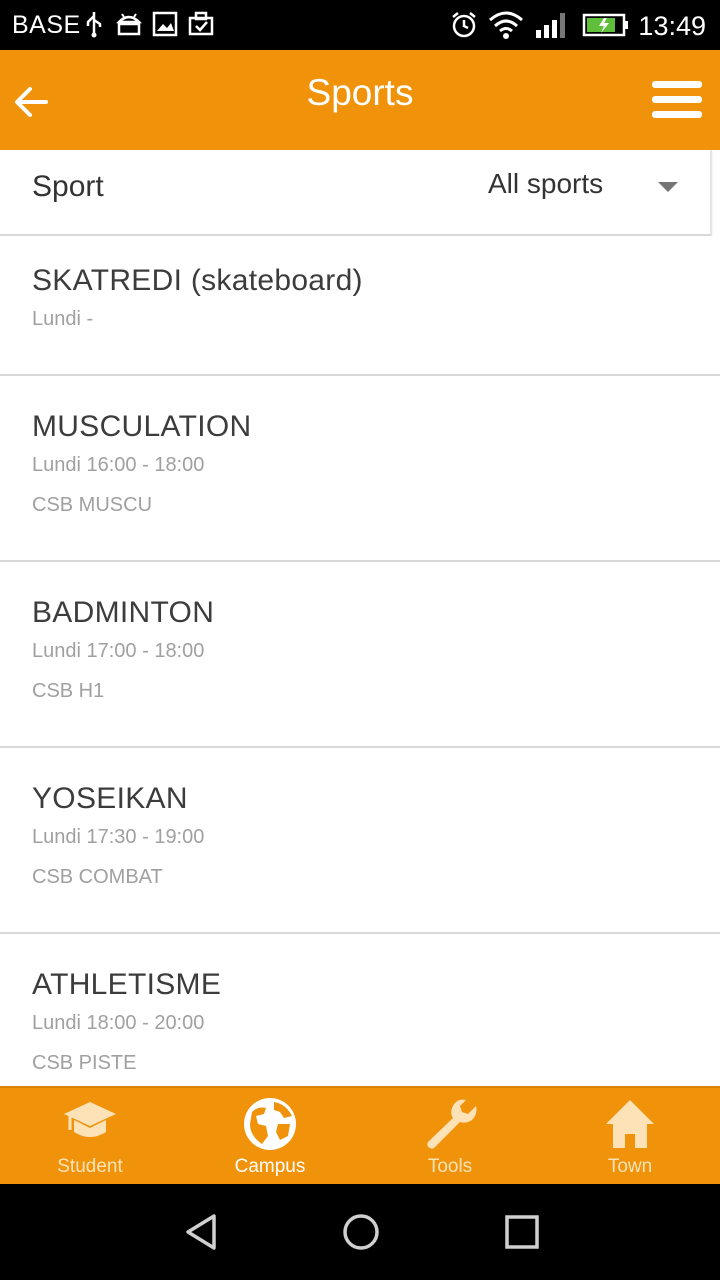 The width and height of the screenshot is (720, 1280). Describe the element at coordinates (356, 193) in the screenshot. I see `sport-filter: Sport All sports` at that location.